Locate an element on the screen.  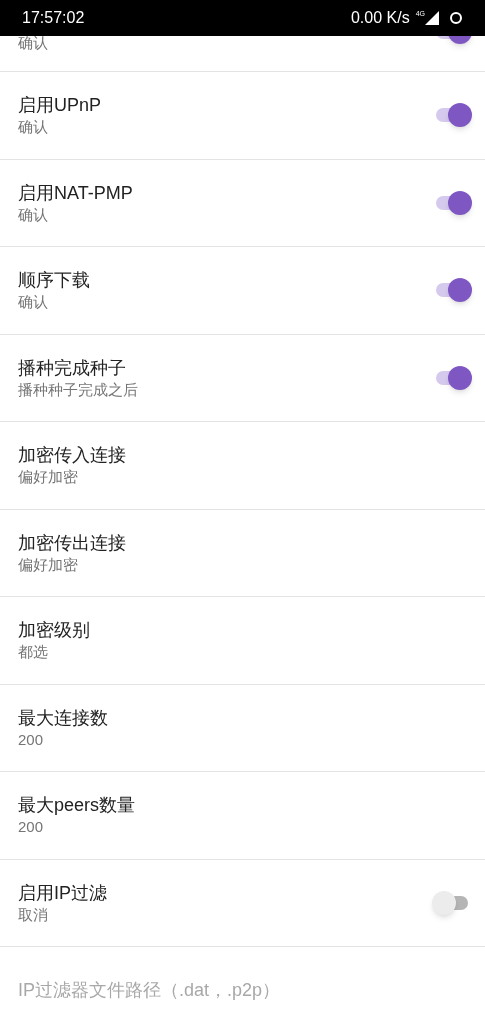
setting-row: 启用UPnP 确认 is located at coordinates (242, 116).